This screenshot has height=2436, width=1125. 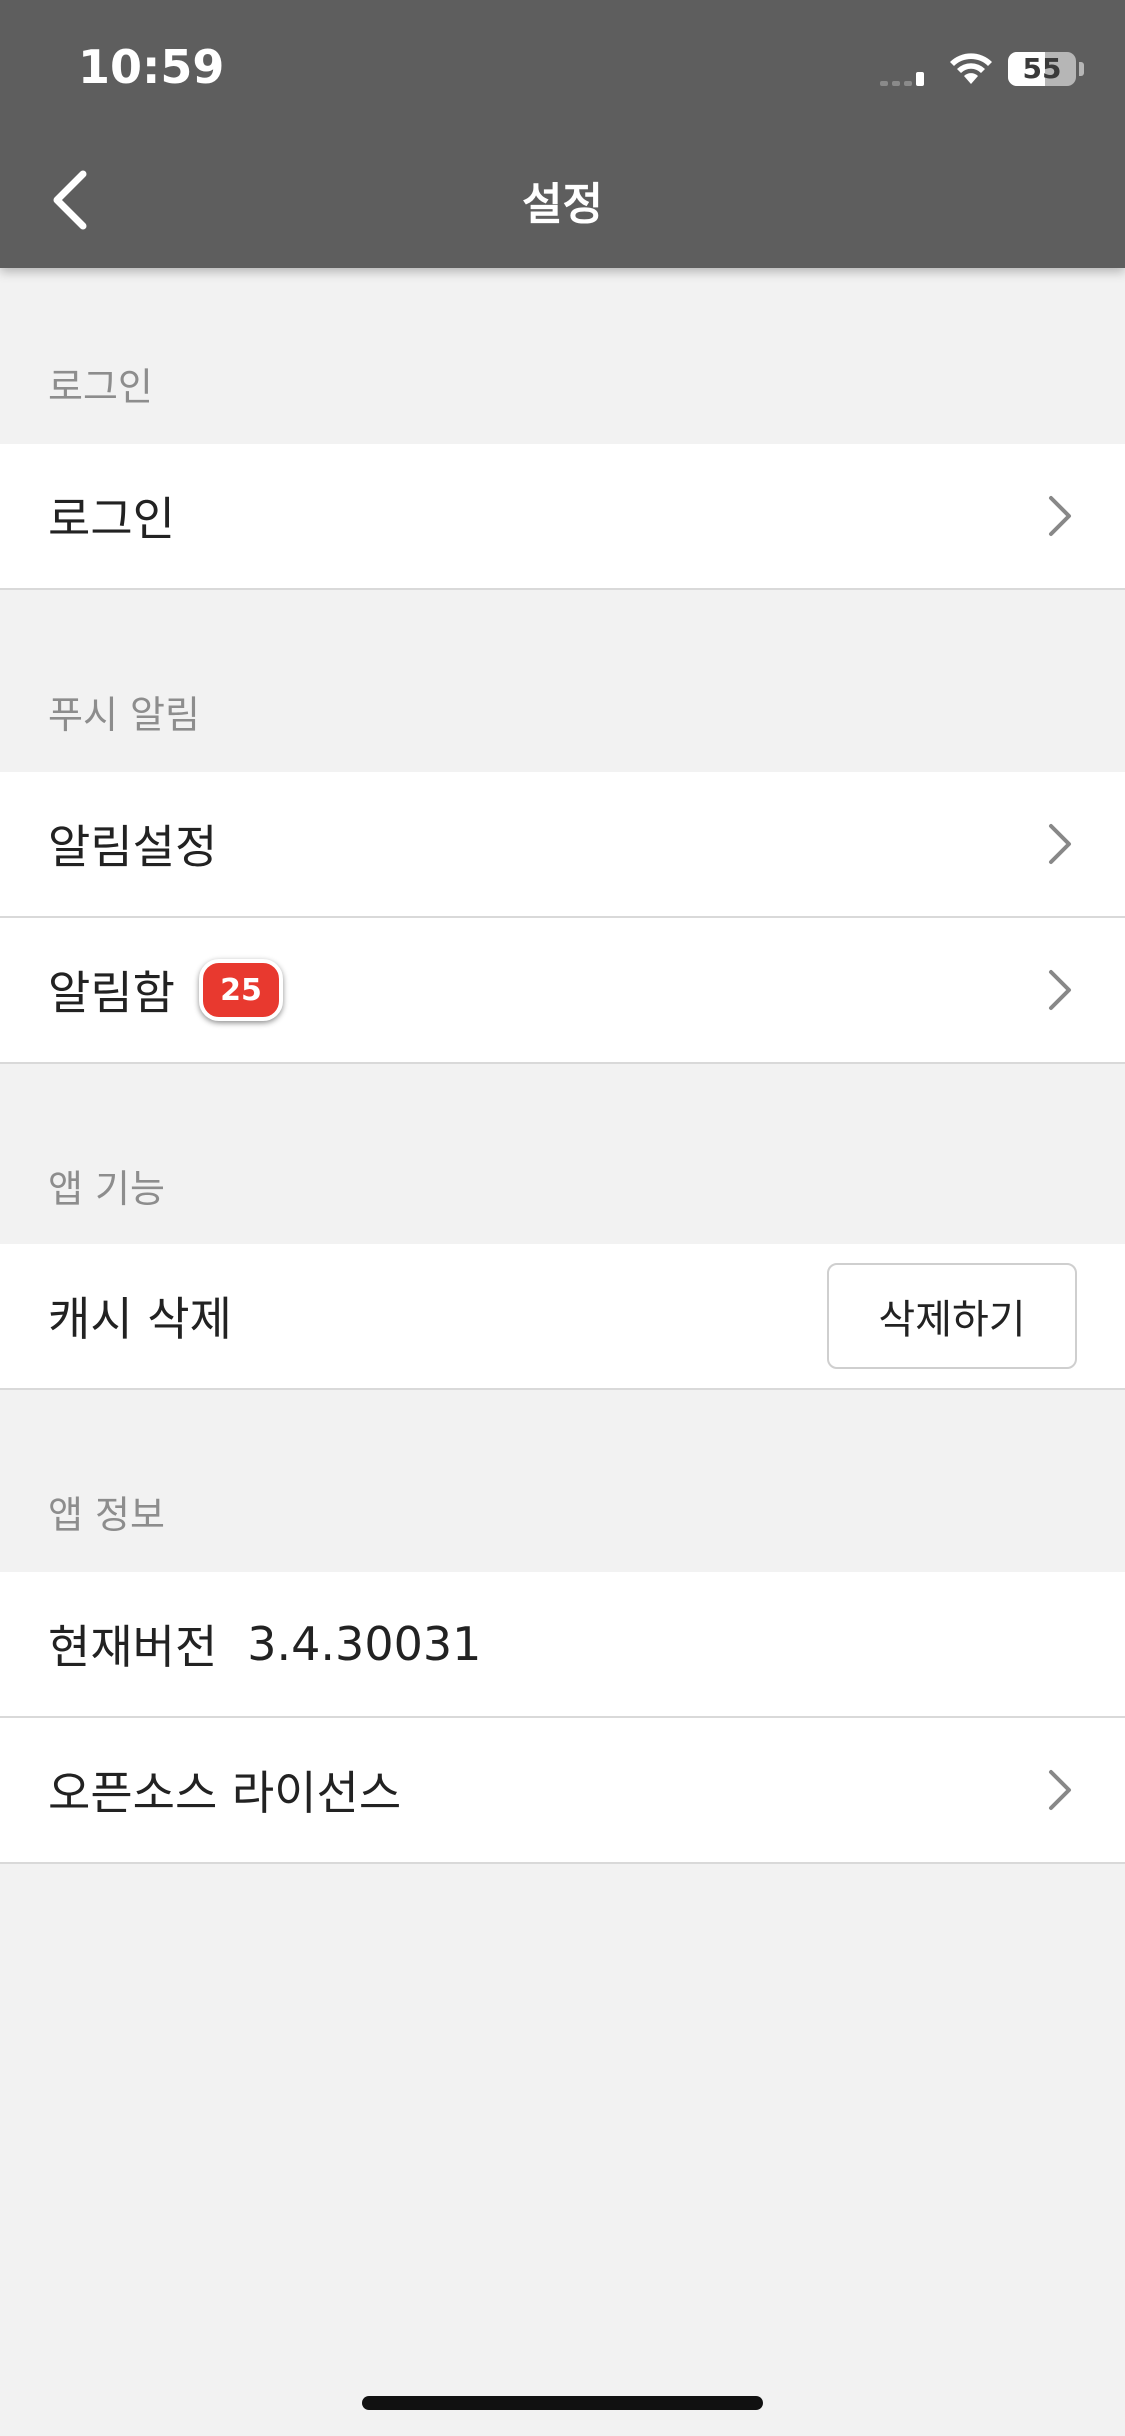 What do you see at coordinates (562, 134) in the screenshot?
I see `navigation-header: 10:59 55 설정` at bounding box center [562, 134].